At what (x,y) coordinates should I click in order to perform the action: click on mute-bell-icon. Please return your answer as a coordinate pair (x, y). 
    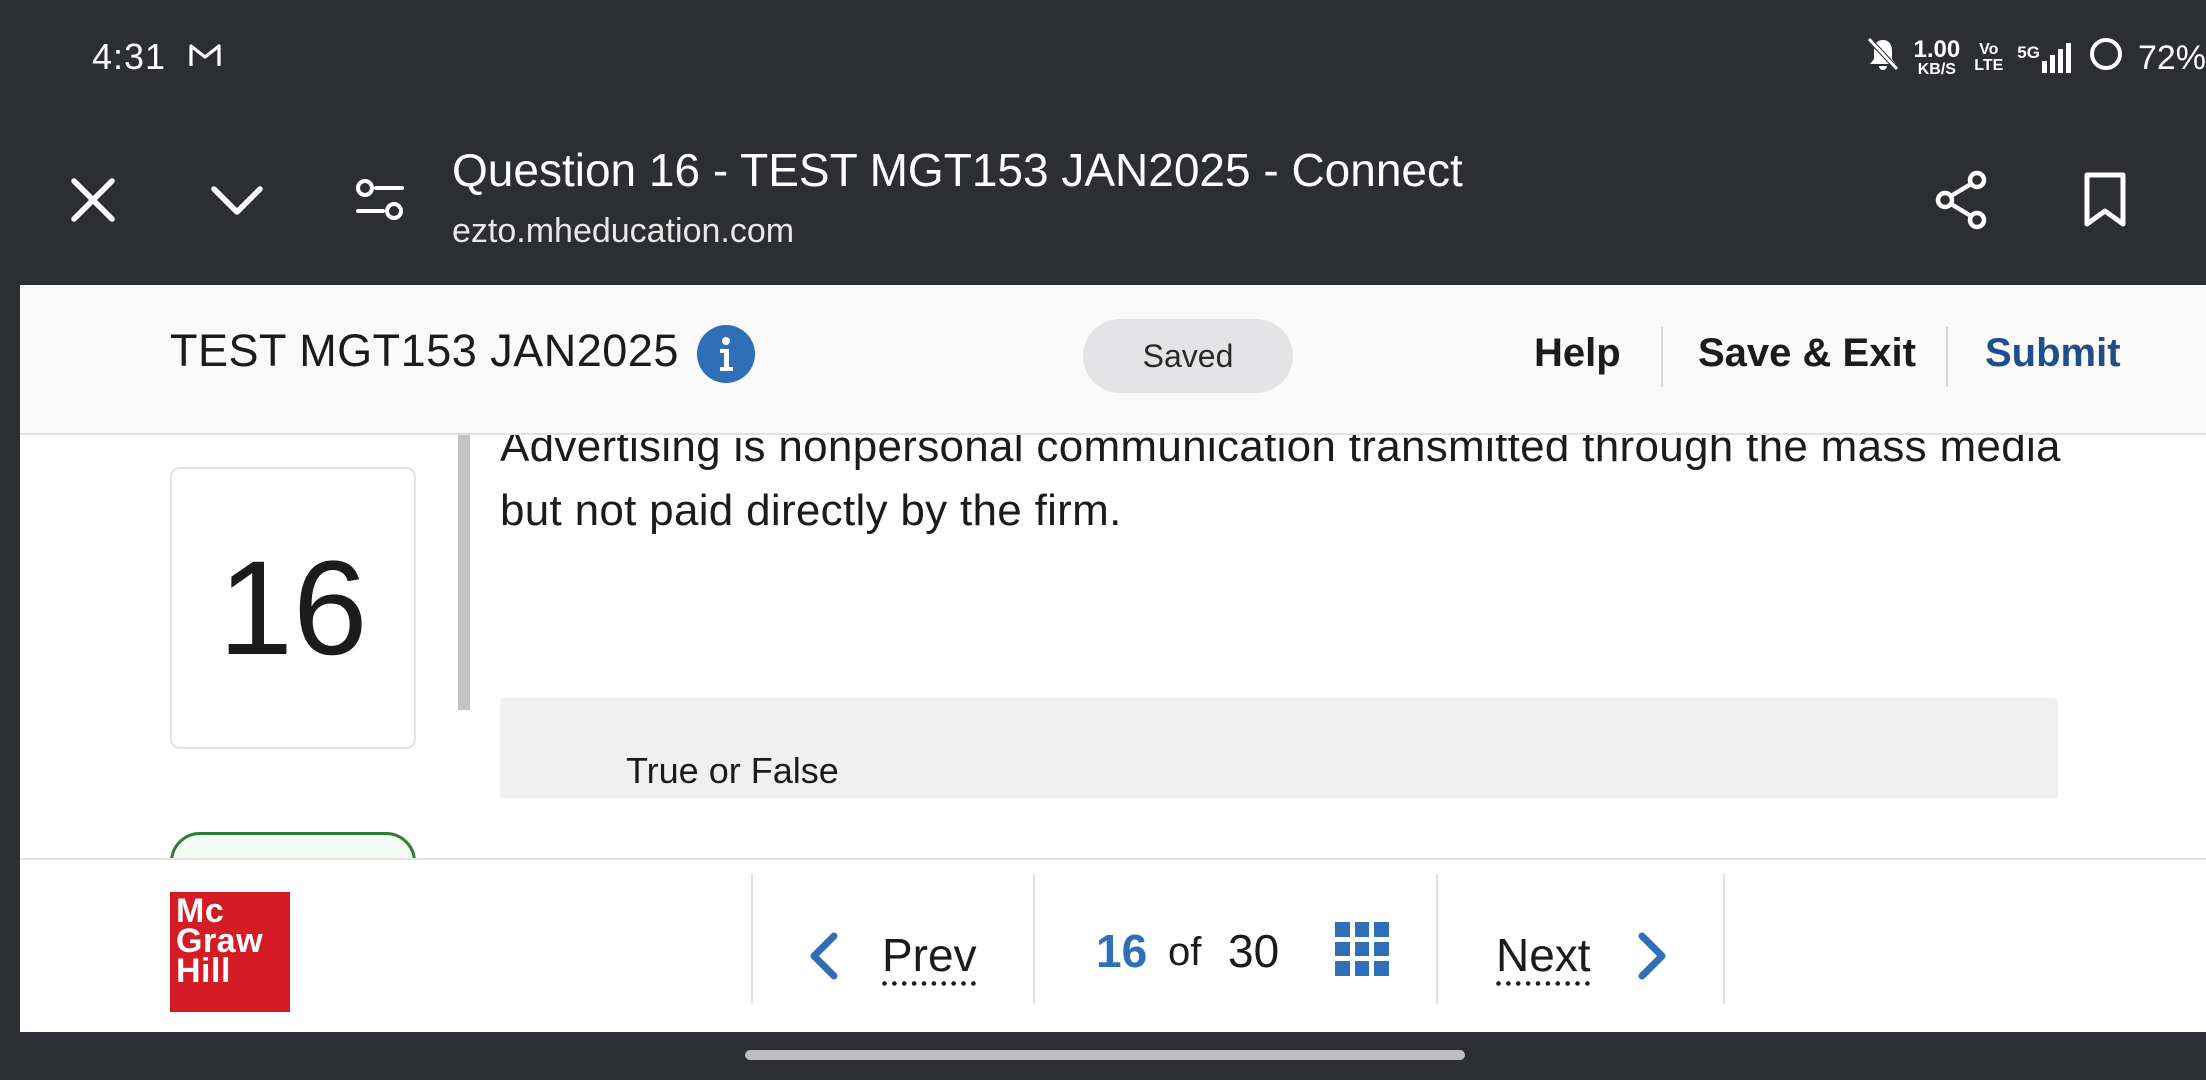
    Looking at the image, I should click on (1883, 58).